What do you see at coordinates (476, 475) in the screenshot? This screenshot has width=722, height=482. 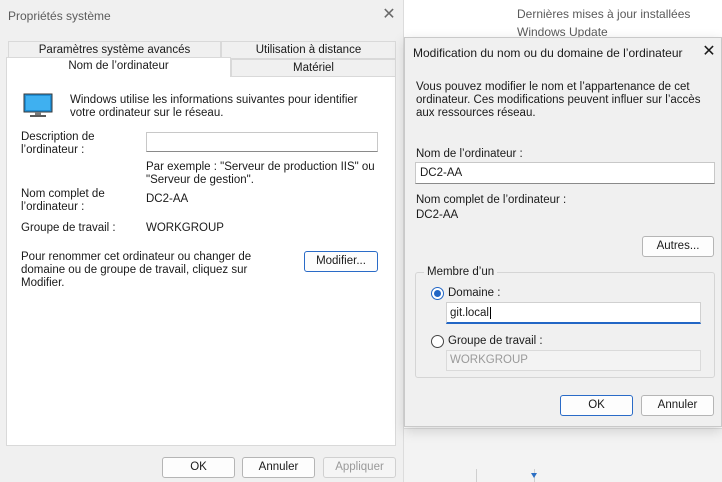 I see `divider` at bounding box center [476, 475].